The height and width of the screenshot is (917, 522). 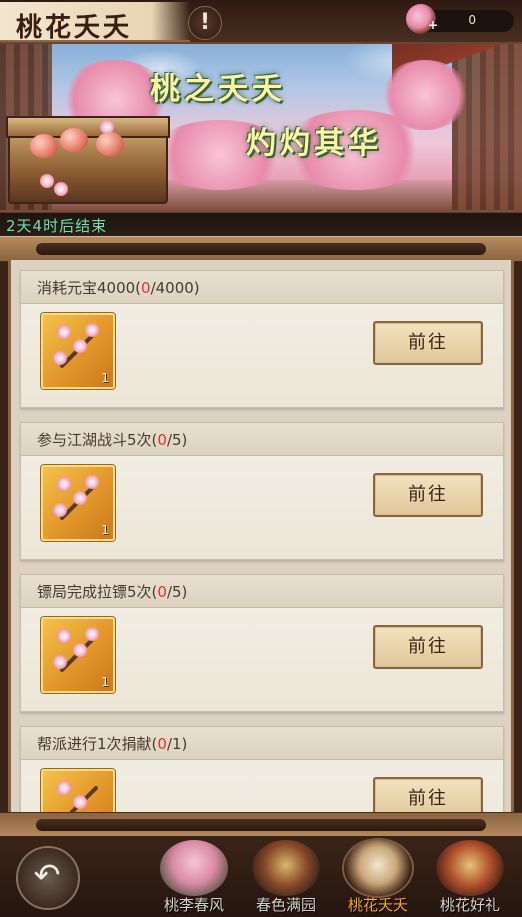 What do you see at coordinates (112, 592) in the screenshot?
I see `task-title: 镖局完成拉镖5次(0/5)` at bounding box center [112, 592].